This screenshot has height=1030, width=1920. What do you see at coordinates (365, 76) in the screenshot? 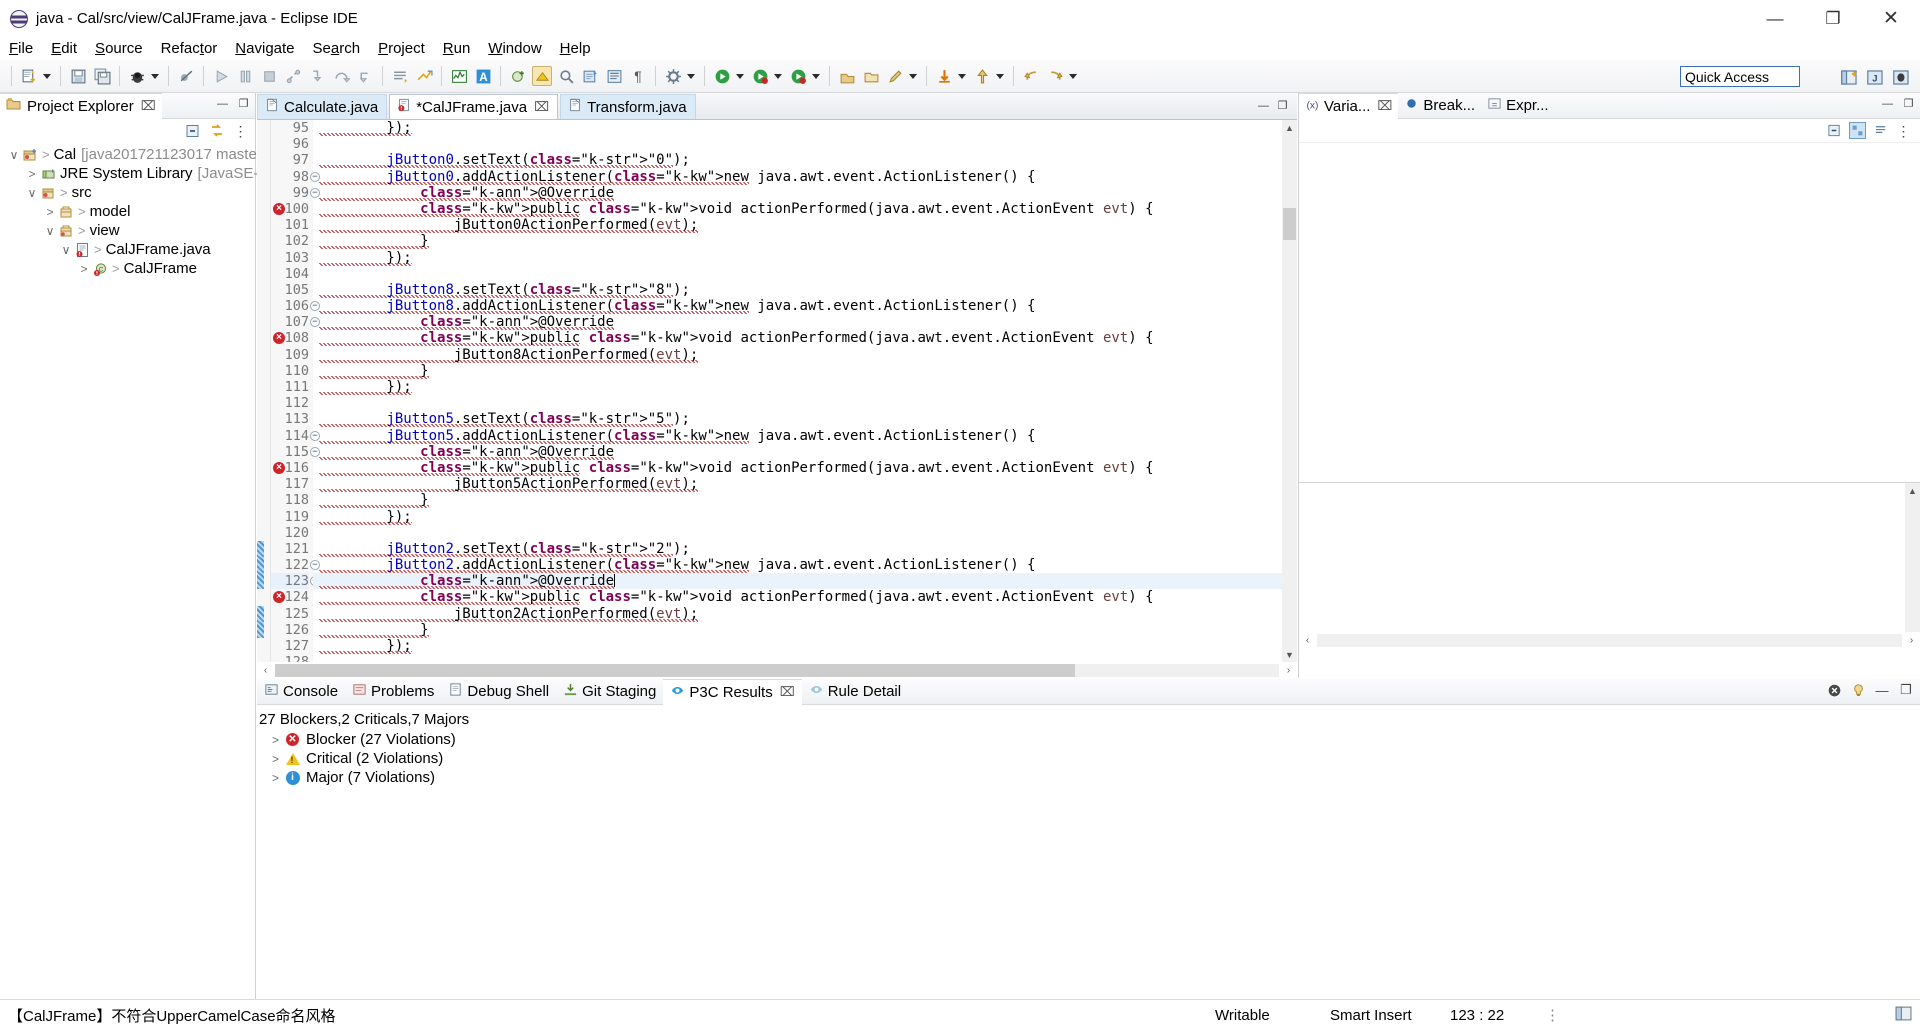
I see `step-return-icon` at bounding box center [365, 76].